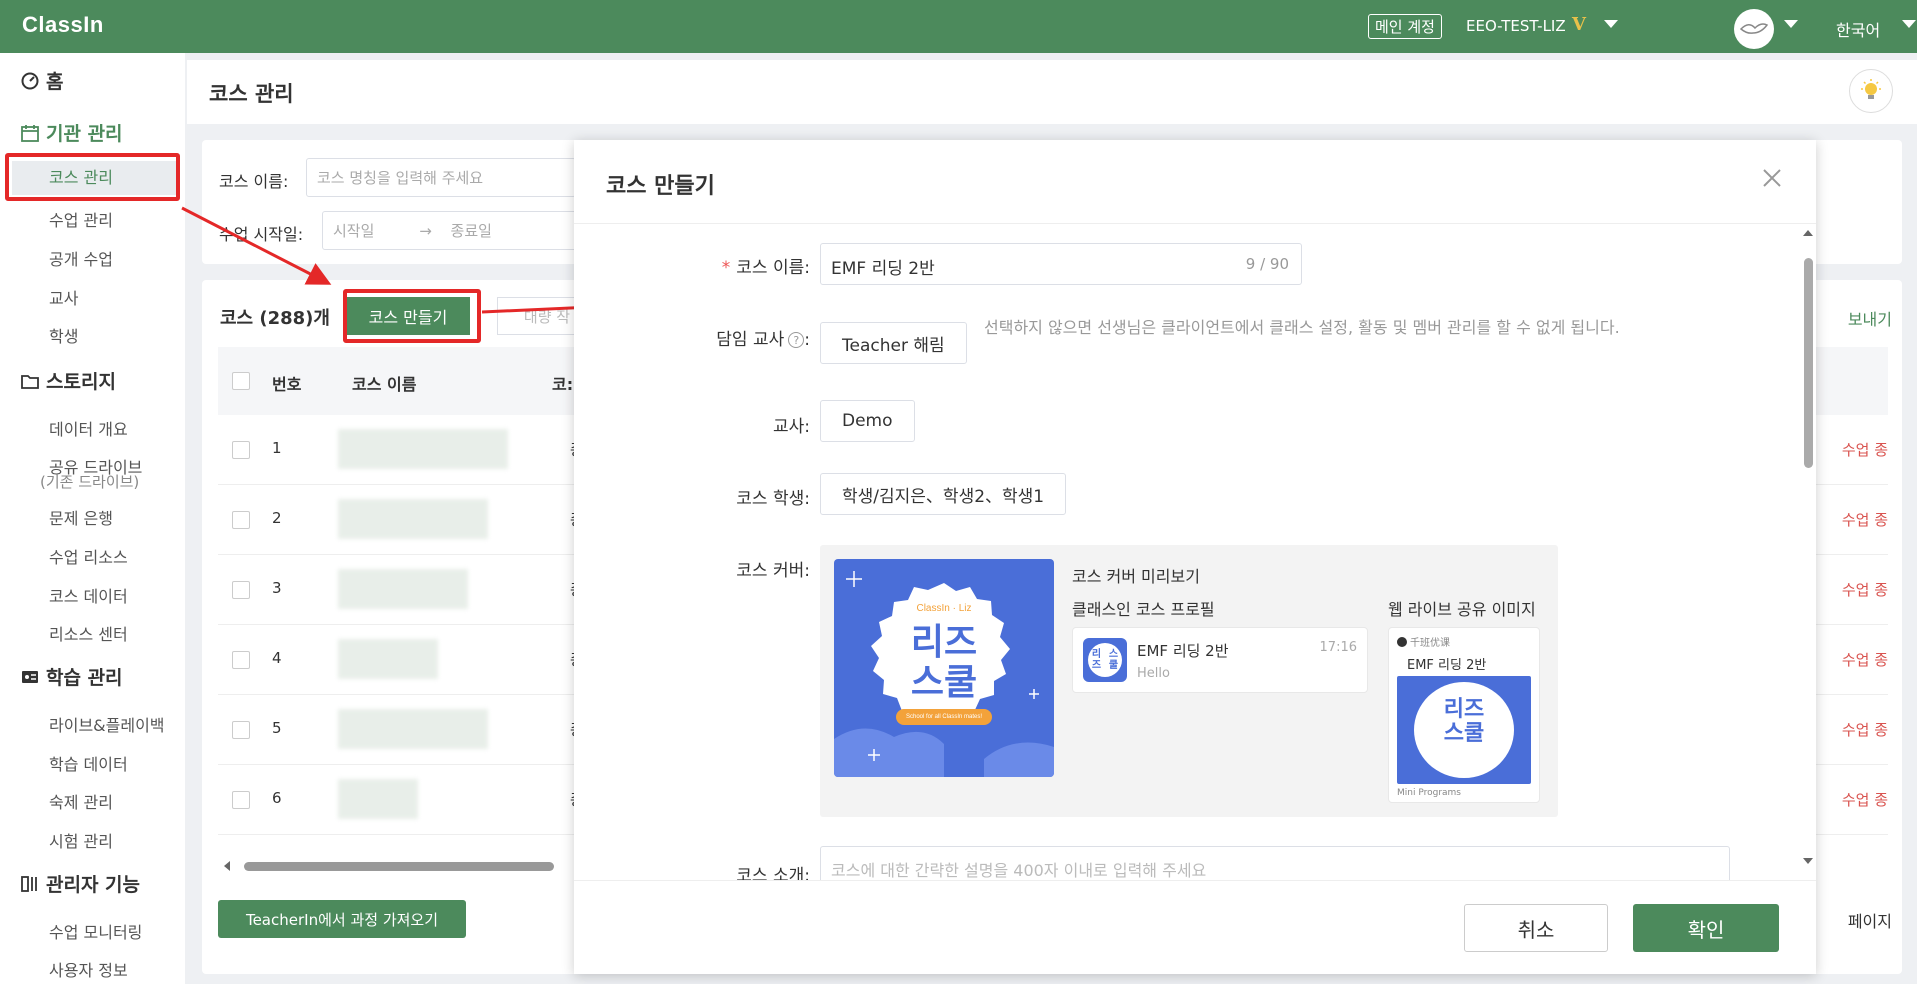 This screenshot has height=984, width=1917. I want to click on cancel-button: 취소, so click(1536, 928).